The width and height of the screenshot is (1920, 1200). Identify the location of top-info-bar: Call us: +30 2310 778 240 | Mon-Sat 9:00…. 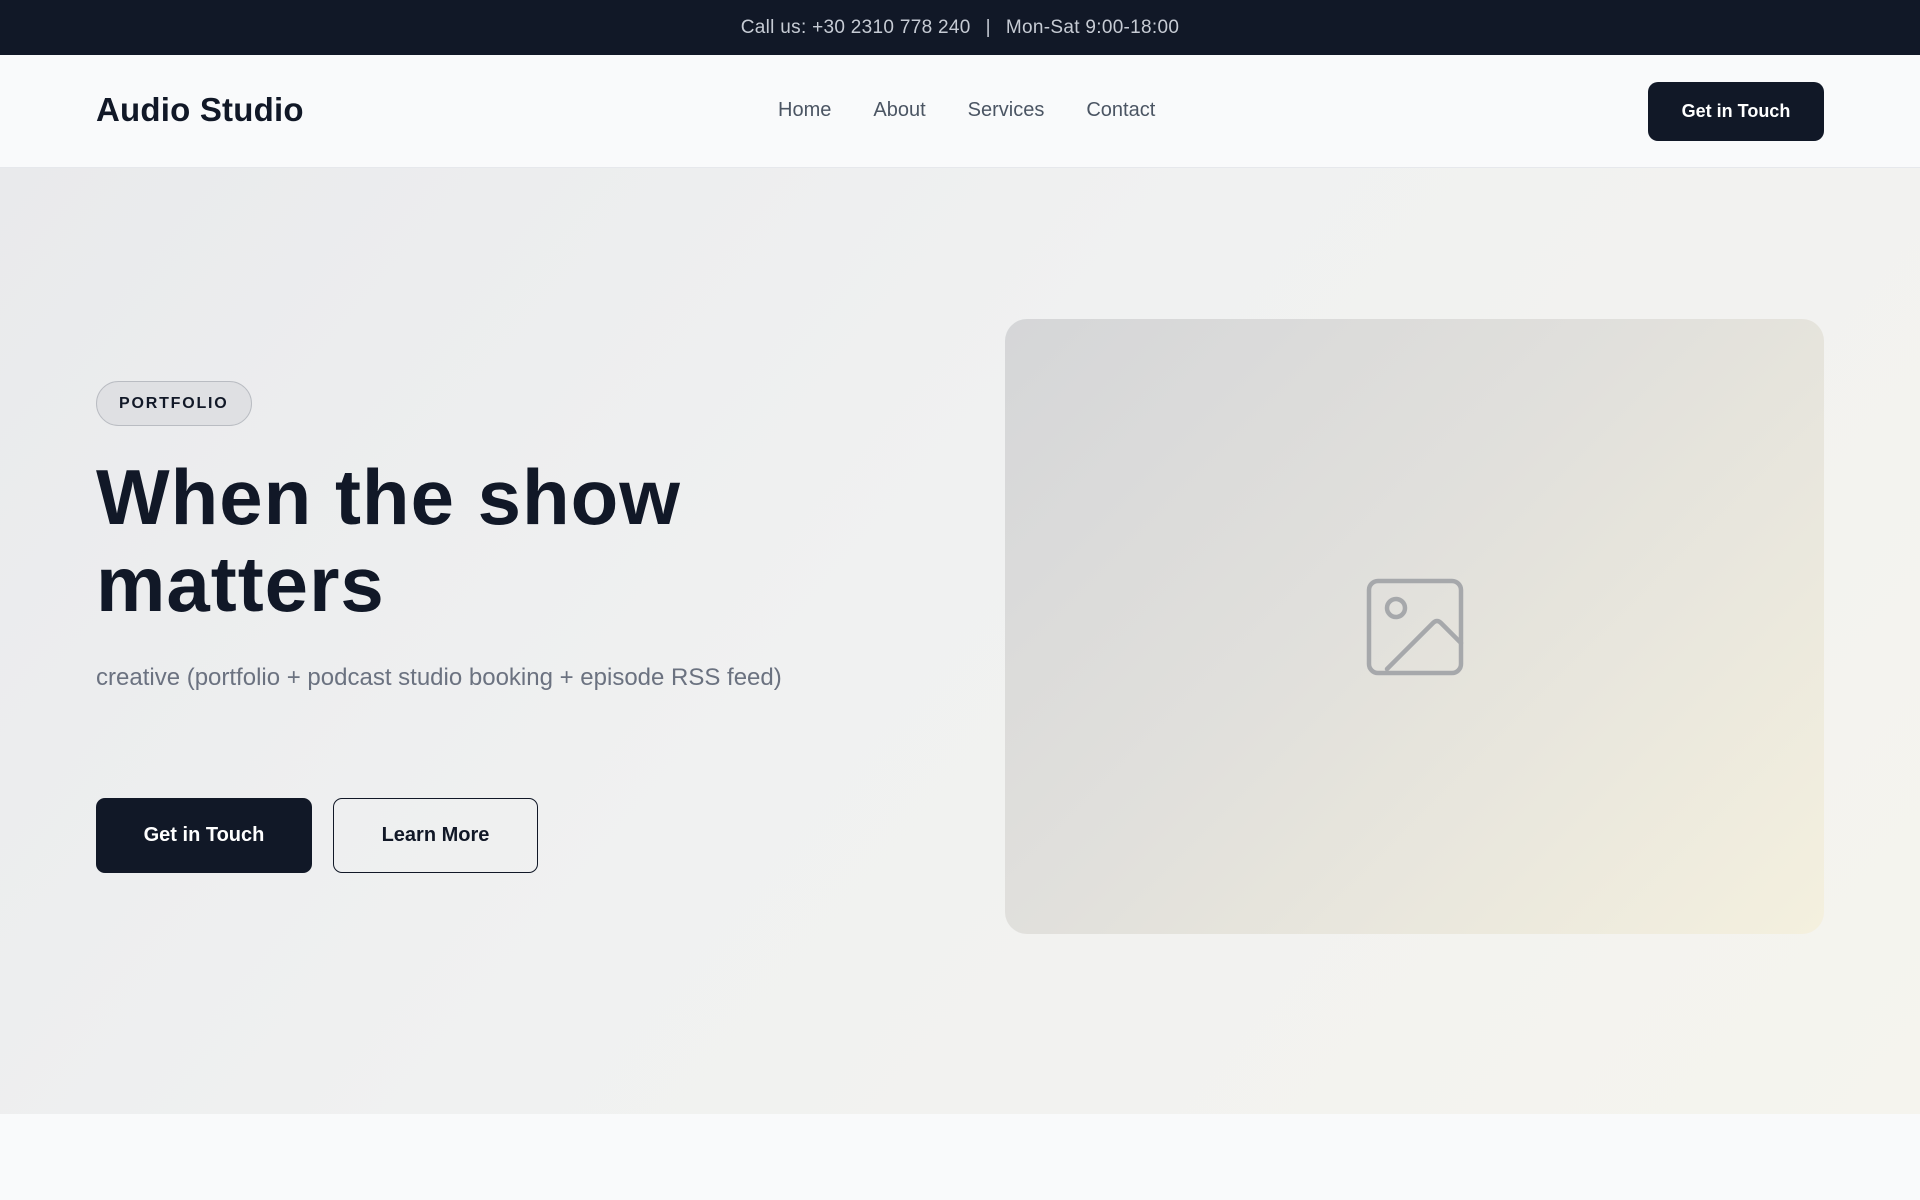
(960, 27).